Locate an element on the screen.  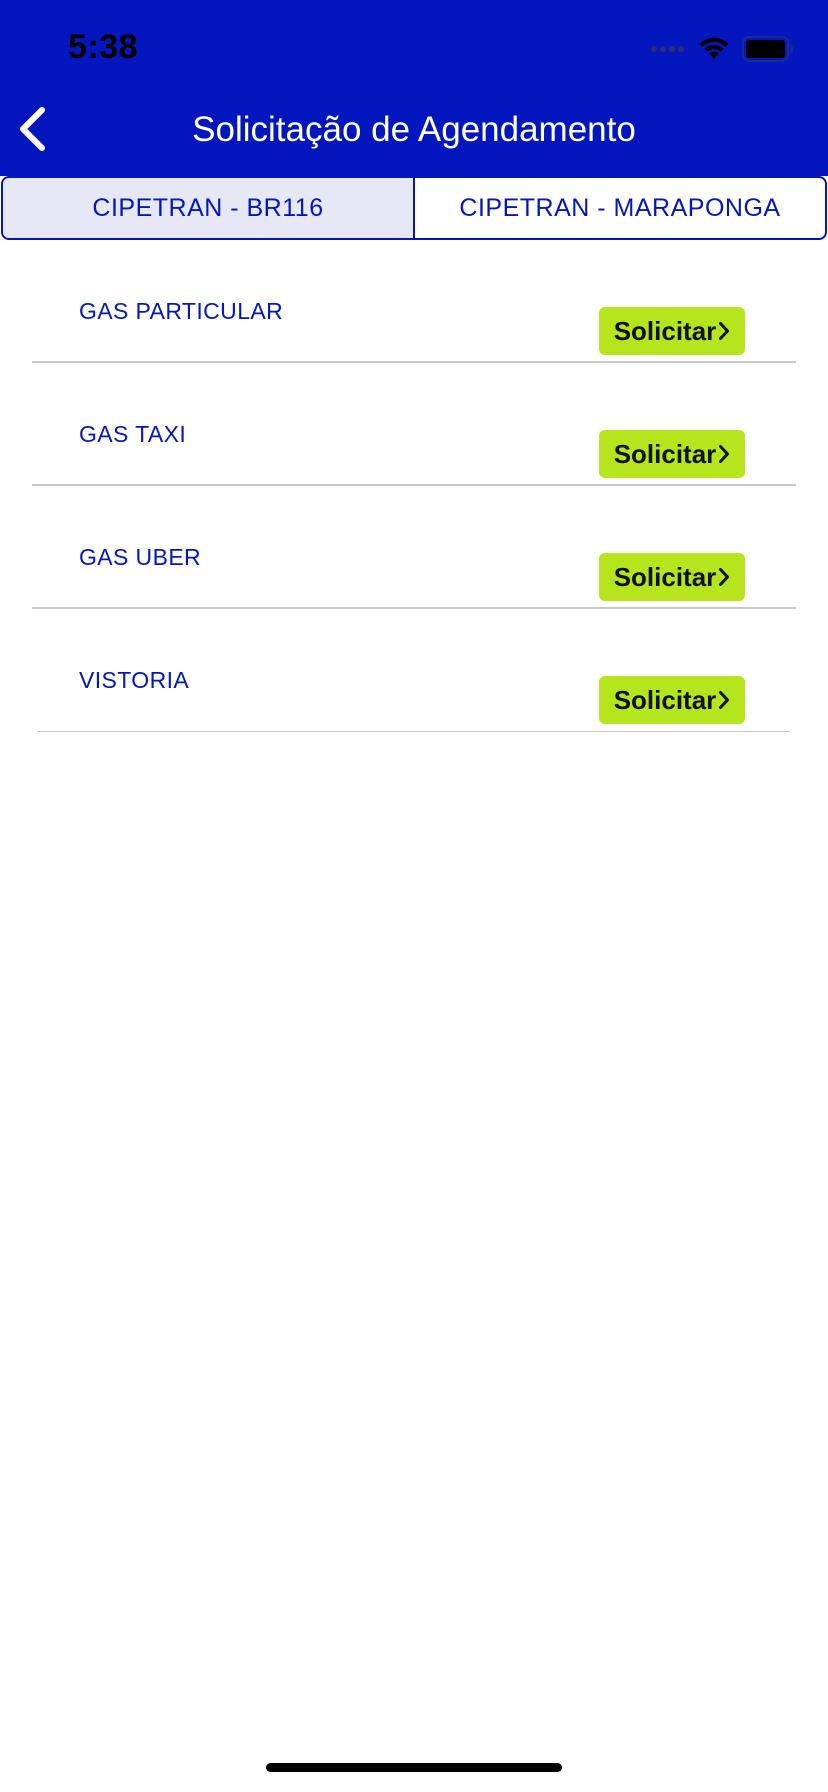
status-icons is located at coordinates (722, 49).